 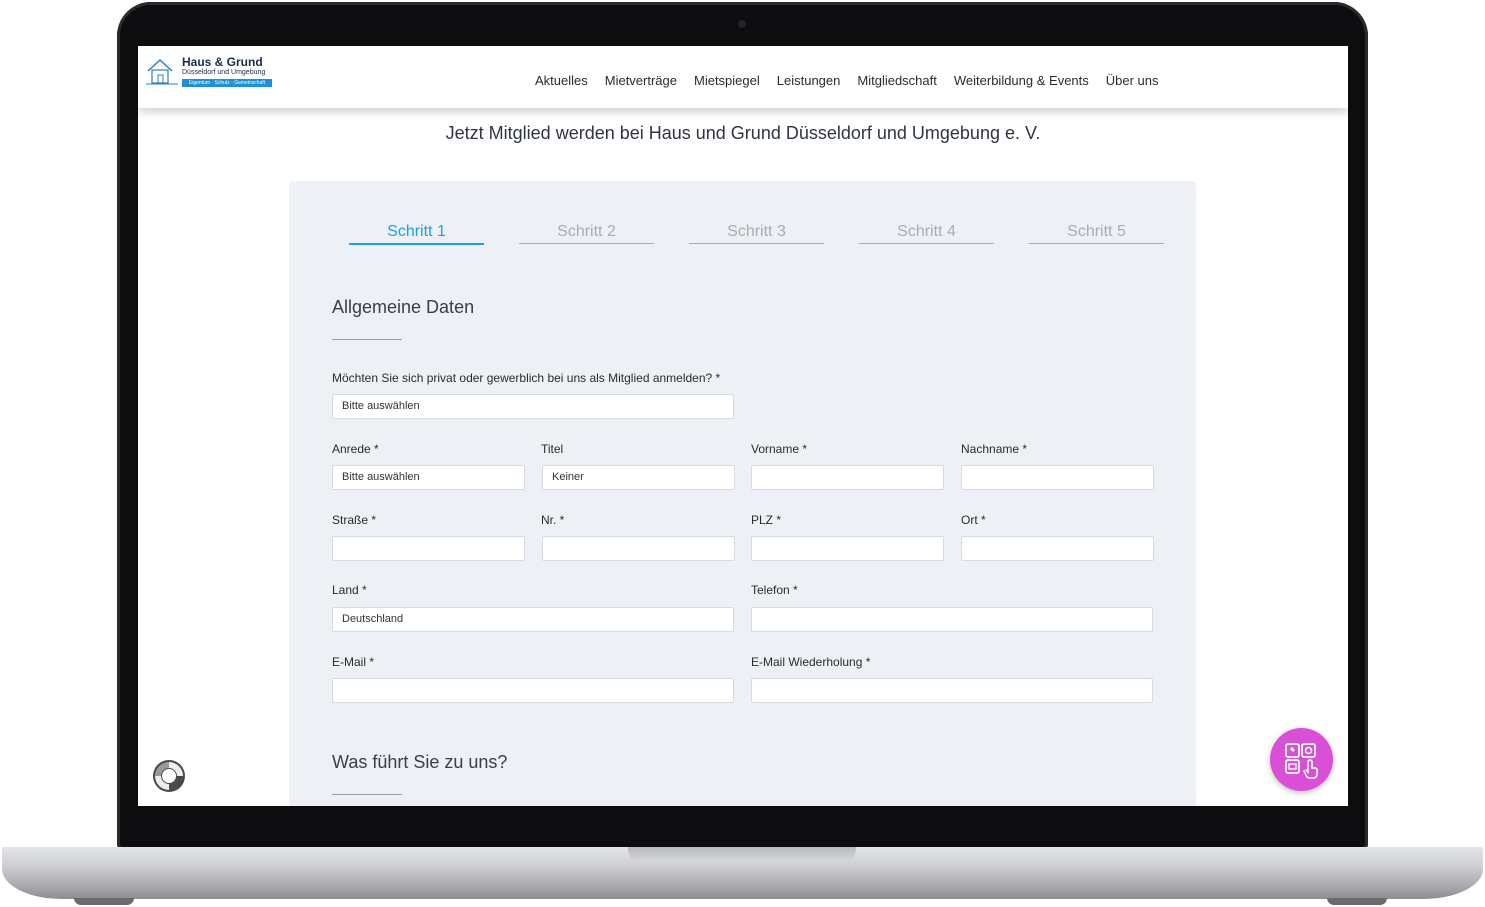 I want to click on vorname-input, so click(x=847, y=477).